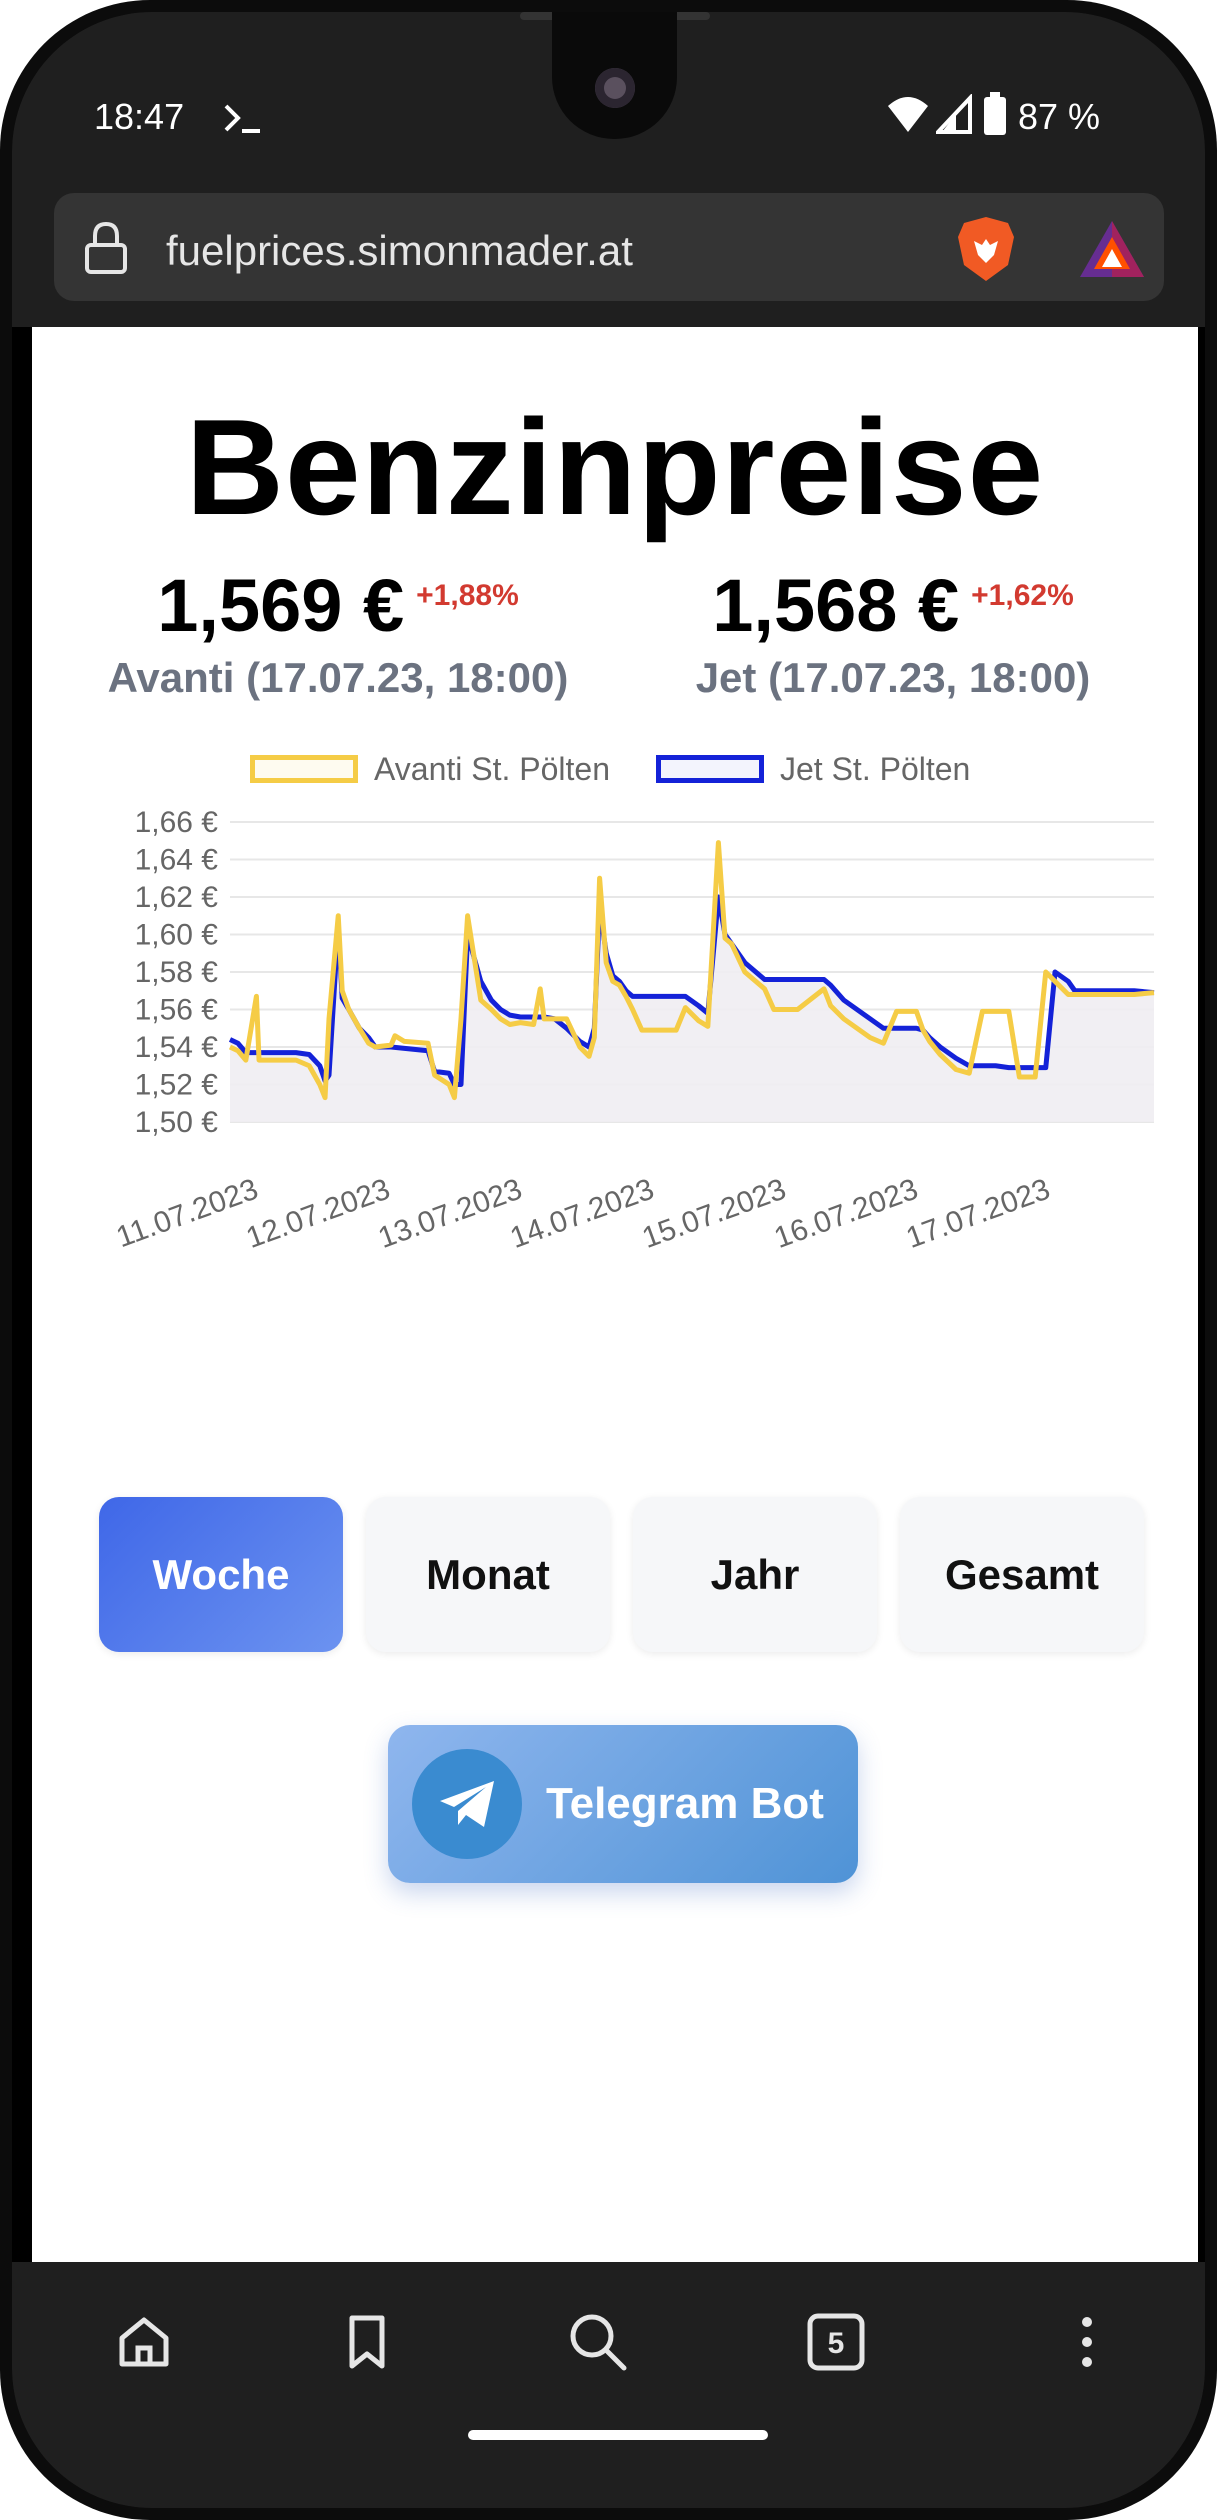  I want to click on legend-item-avanti: Avanti St. Pölten, so click(430, 769).